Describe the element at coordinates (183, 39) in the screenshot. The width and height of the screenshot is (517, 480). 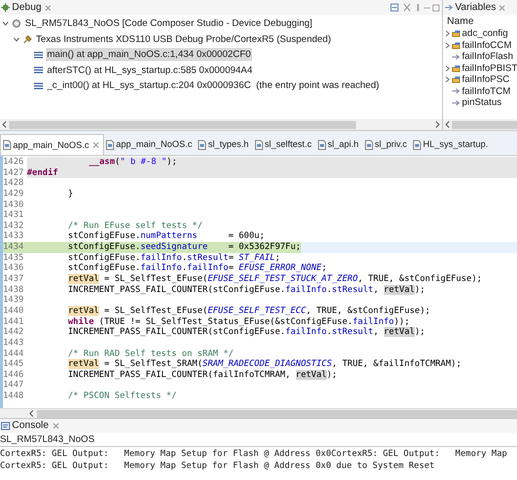
I see `tree-item: Texas Instruments XDS110 USB Debug Probe/CortexR5 (Suspended)` at that location.